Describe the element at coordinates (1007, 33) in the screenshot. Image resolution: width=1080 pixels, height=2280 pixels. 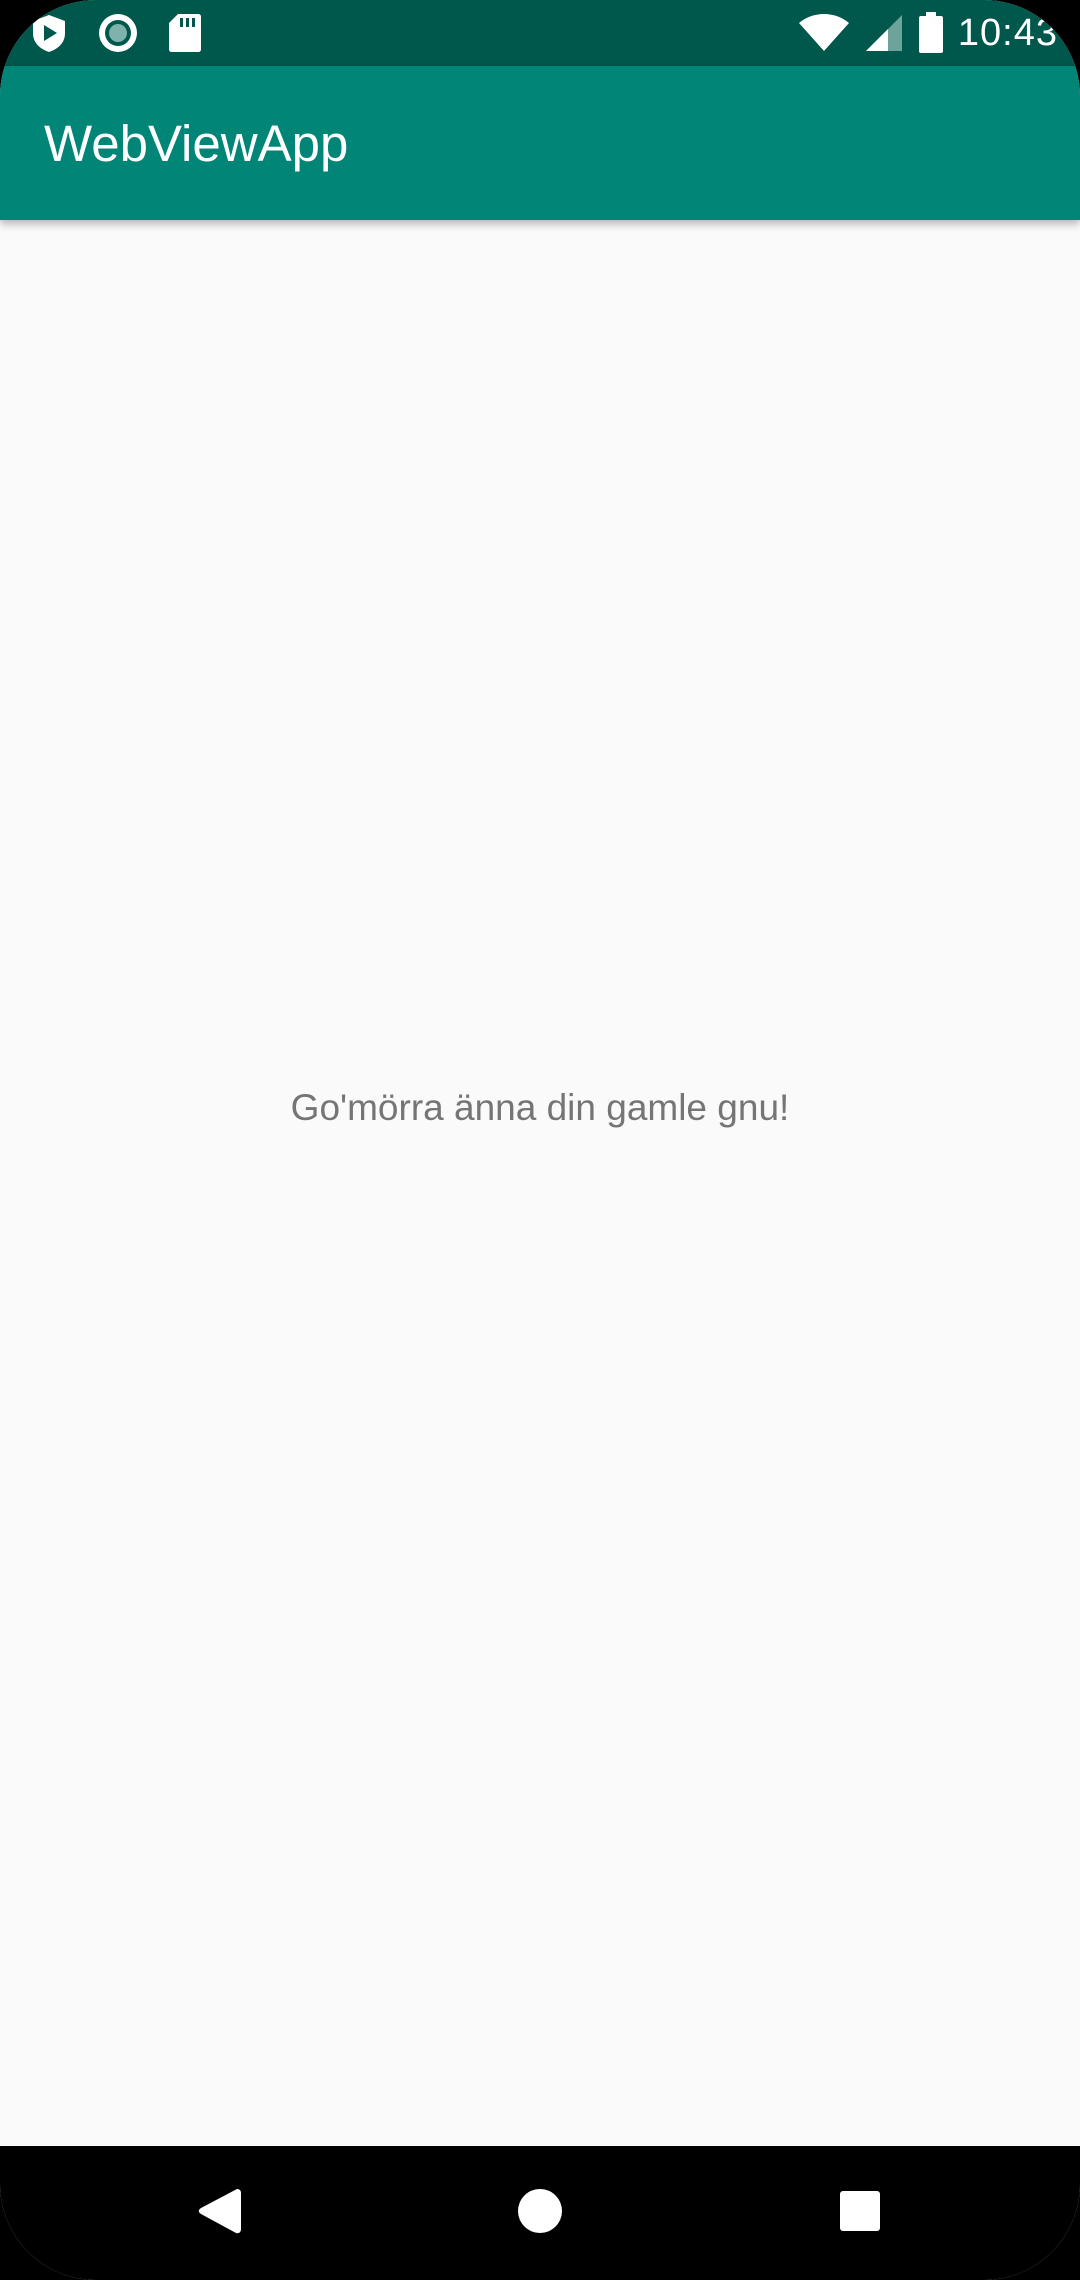
I see `status-time: 10:43` at that location.